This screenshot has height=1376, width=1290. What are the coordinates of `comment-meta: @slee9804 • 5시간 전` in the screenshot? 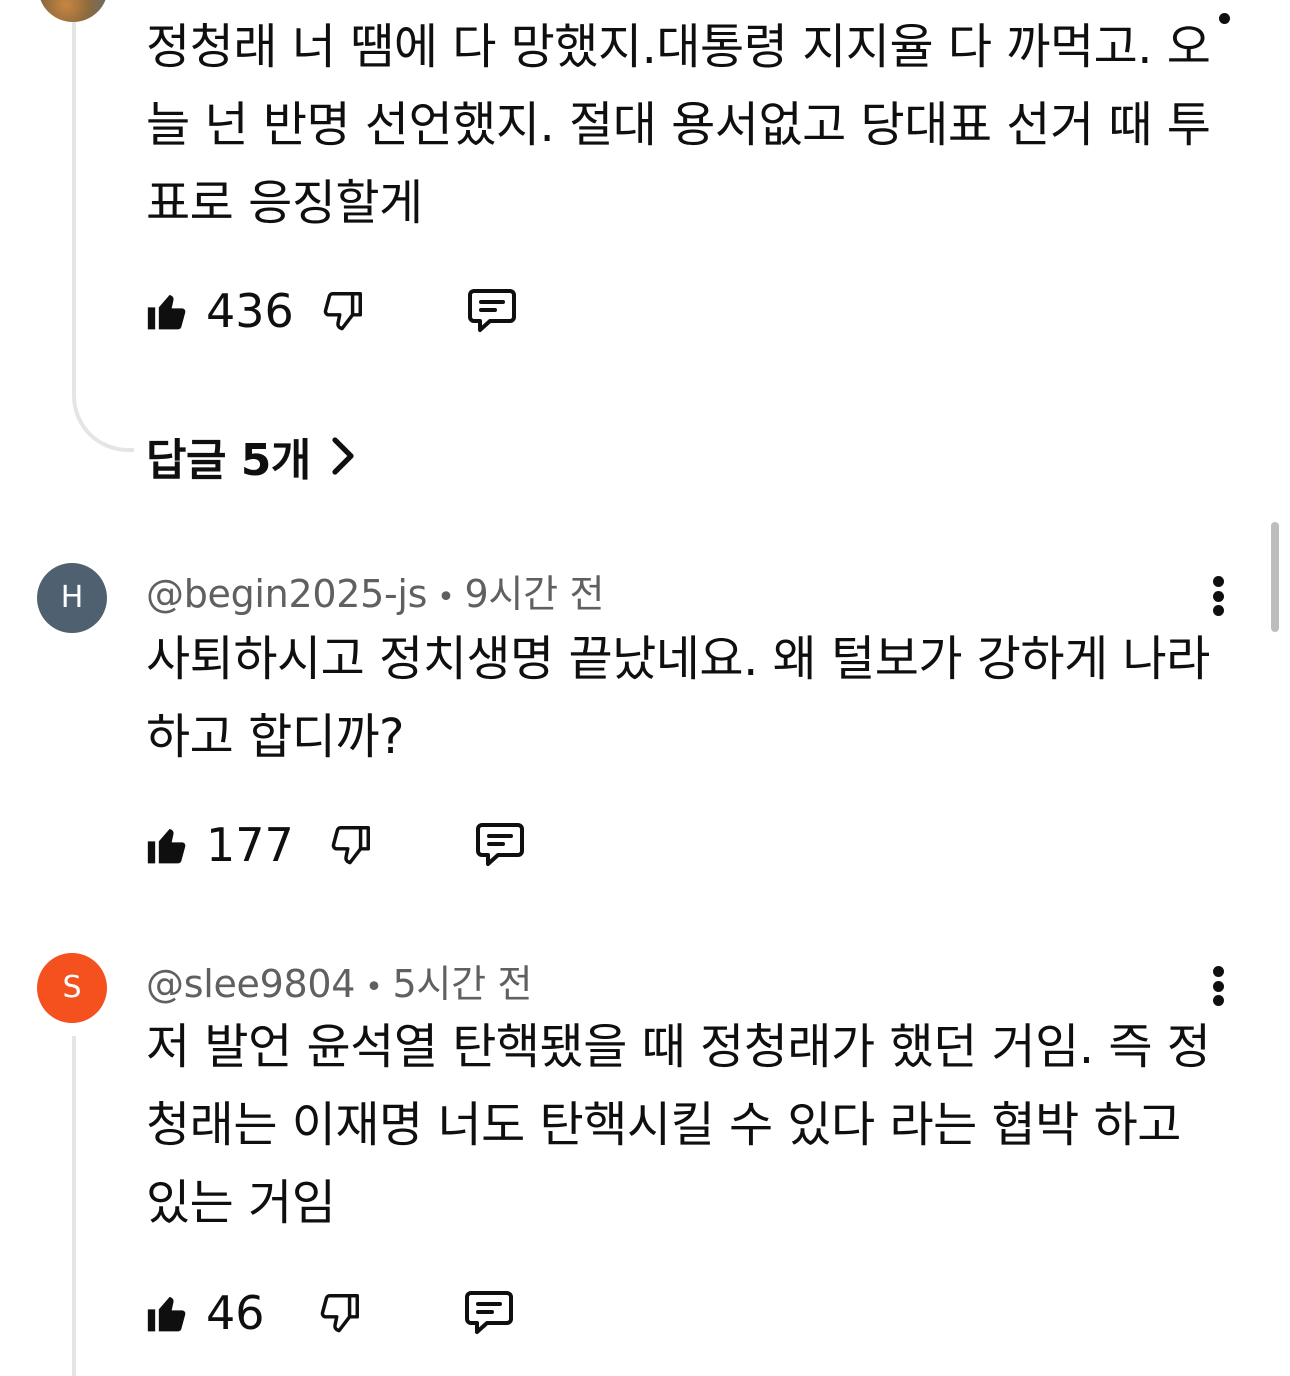 It's located at (339, 980).